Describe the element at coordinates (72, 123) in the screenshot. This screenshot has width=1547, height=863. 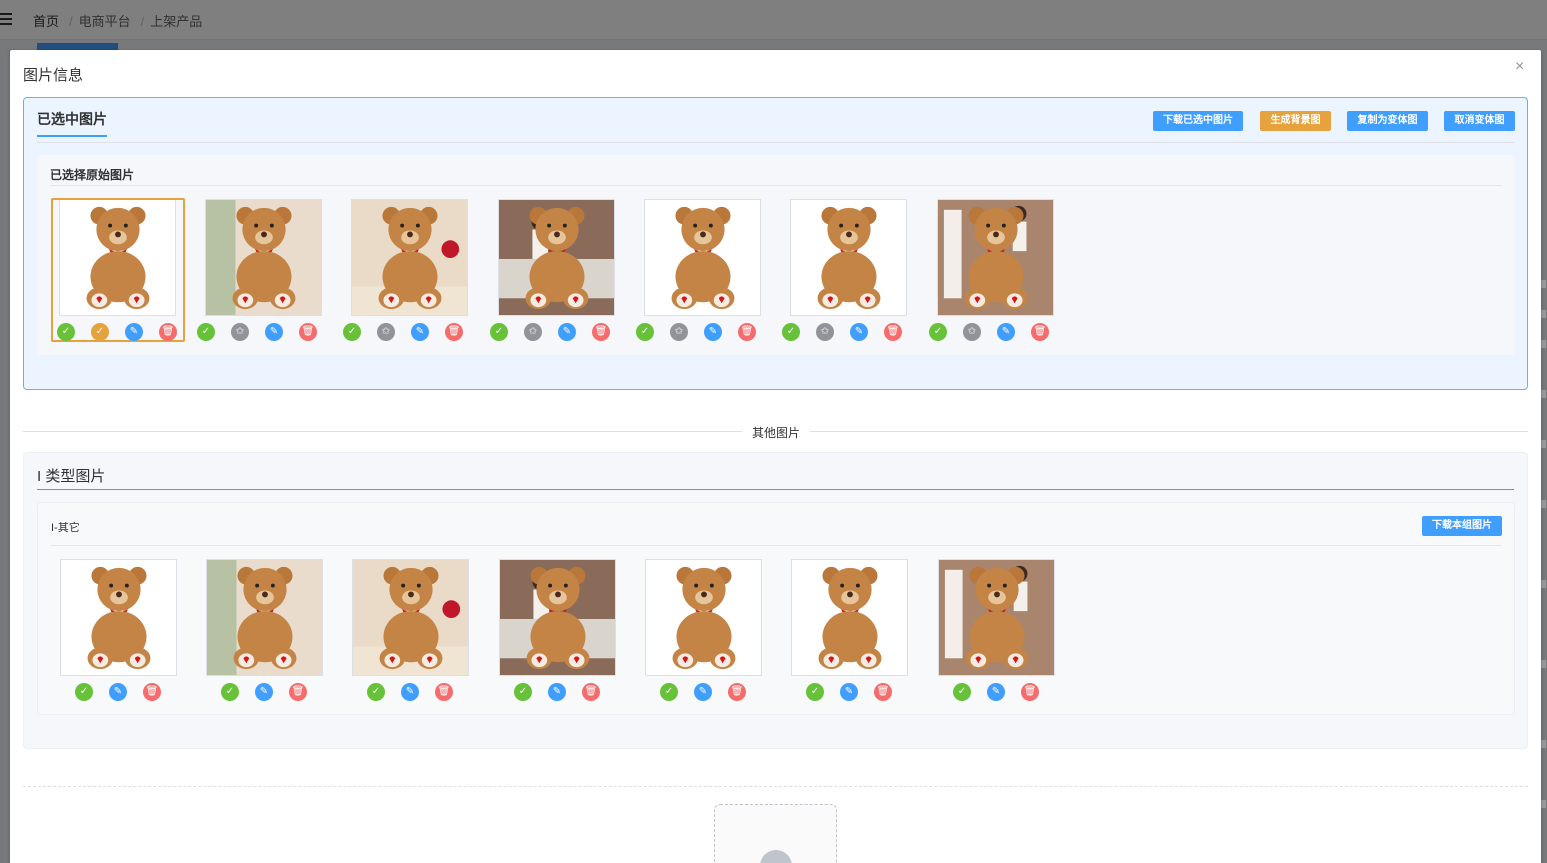
I see `selected-images-title: 已选中图片` at that location.